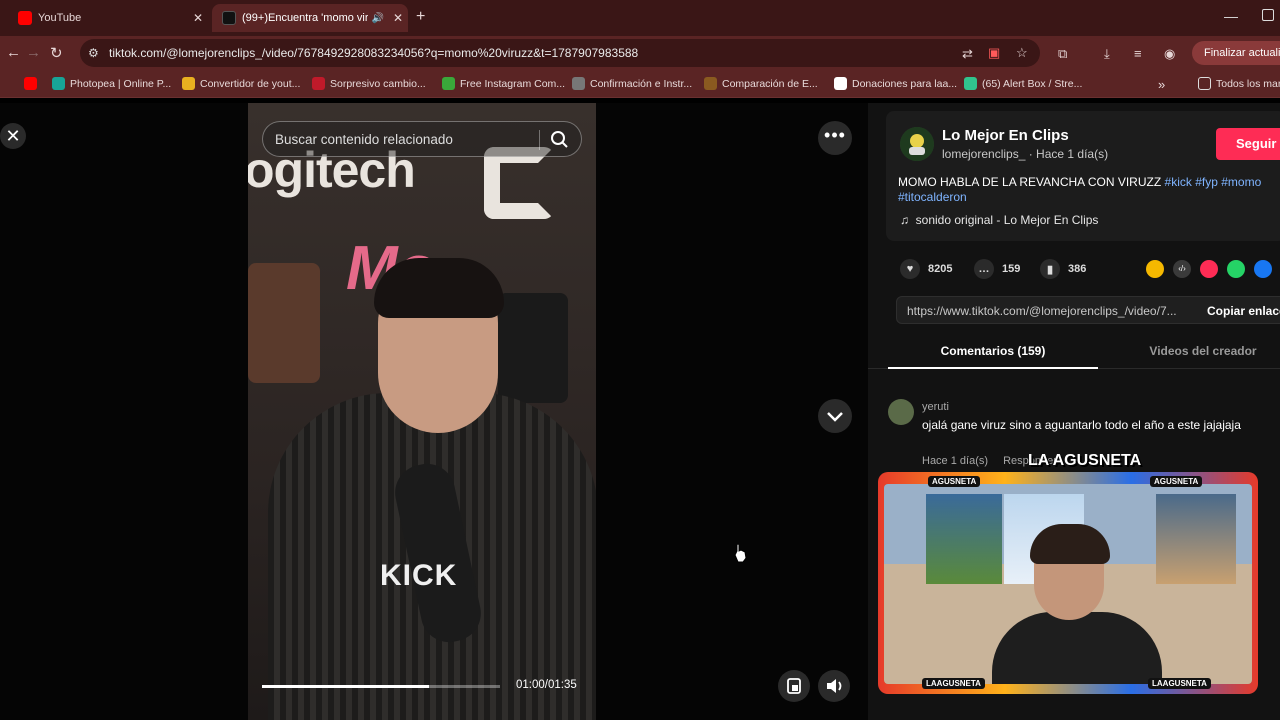 This screenshot has width=1280, height=720. I want to click on hashtag-link: #momo, so click(1241, 182).